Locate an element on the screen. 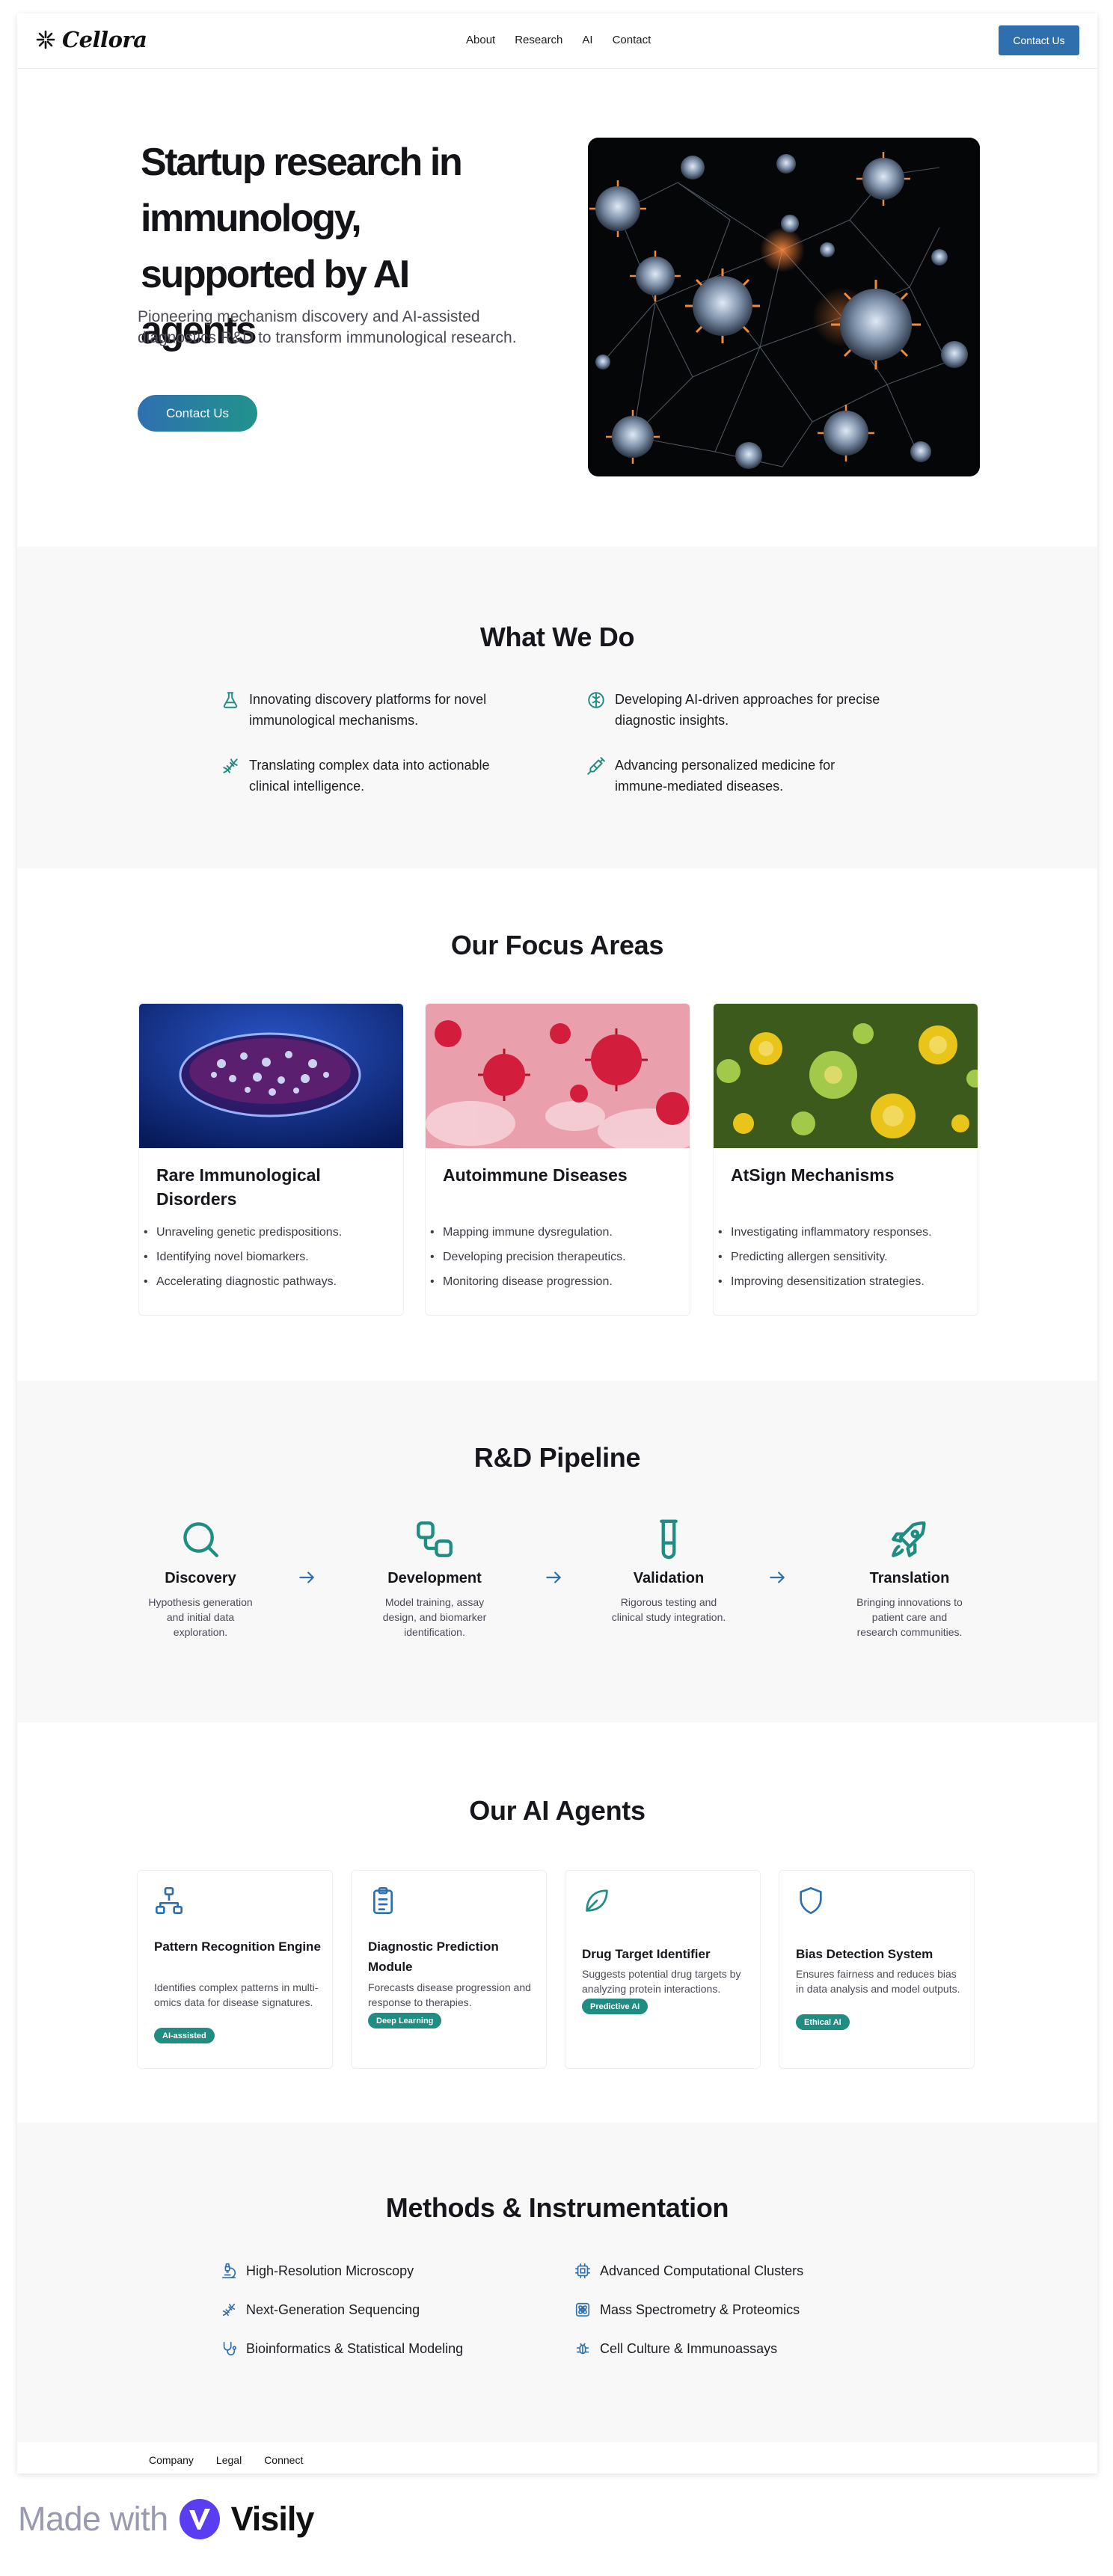 The image size is (1113, 2576). petri-dish-image is located at coordinates (271, 1076).